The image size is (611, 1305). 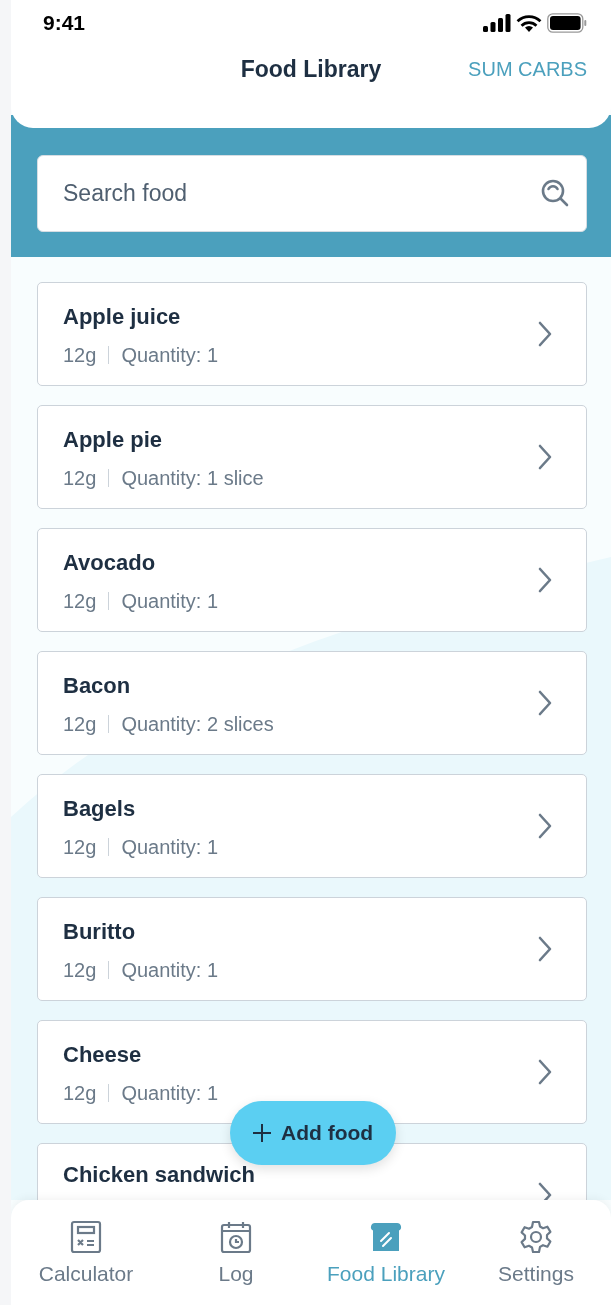 I want to click on nav-tab: Log, so click(x=236, y=1252).